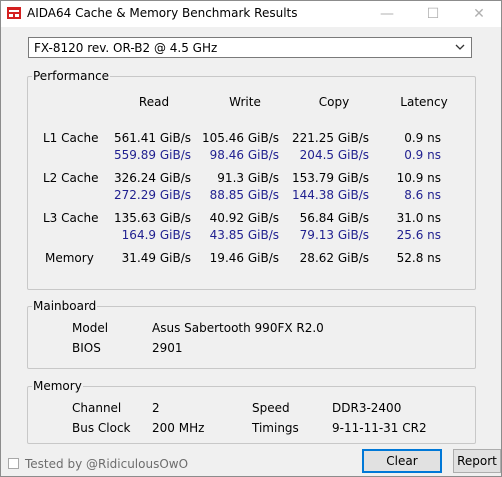  I want to click on l3-read-value-prev: 164.9 GiB/s, so click(156, 235).